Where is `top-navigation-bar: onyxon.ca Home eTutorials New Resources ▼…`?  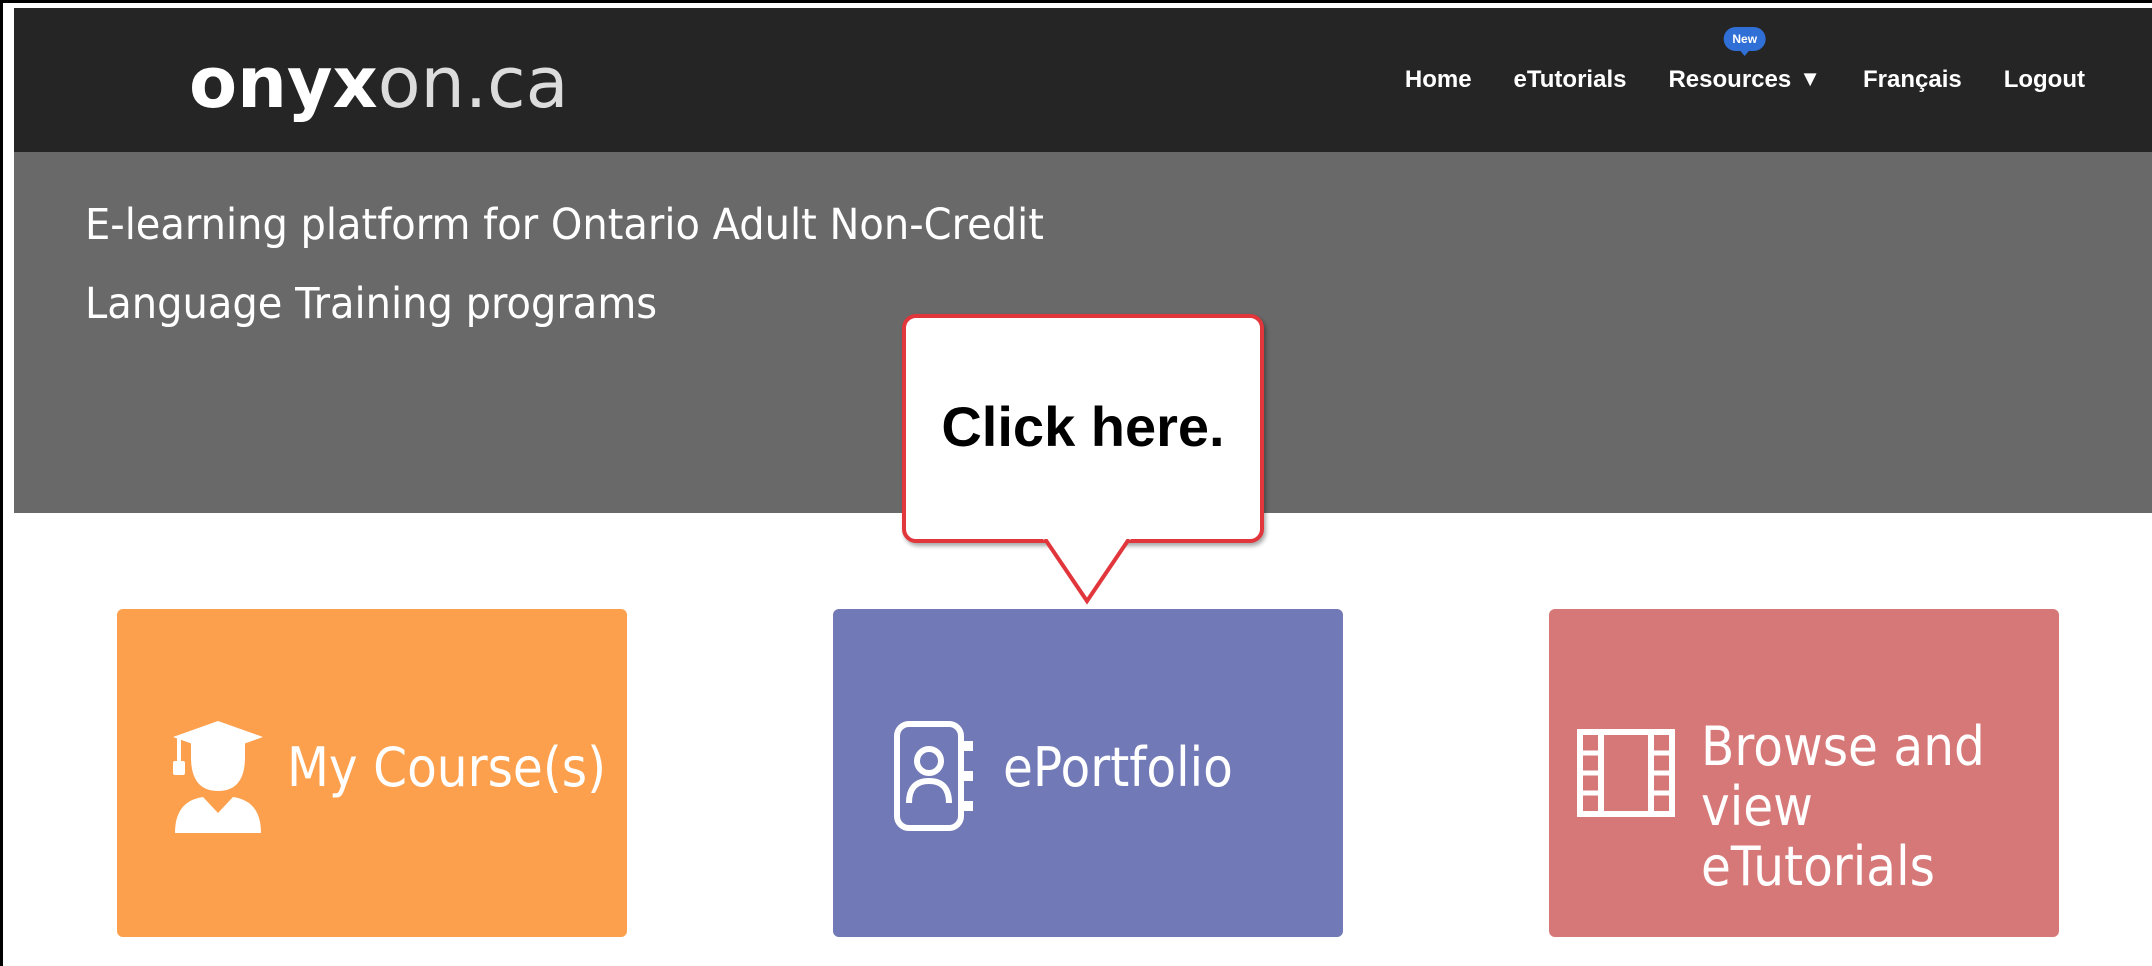 top-navigation-bar: onyxon.ca Home eTutorials New Resources ▼… is located at coordinates (1083, 80).